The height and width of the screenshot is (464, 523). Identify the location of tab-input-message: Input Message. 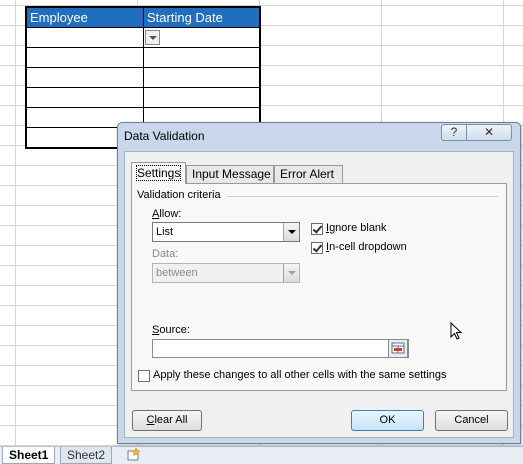
(230, 174).